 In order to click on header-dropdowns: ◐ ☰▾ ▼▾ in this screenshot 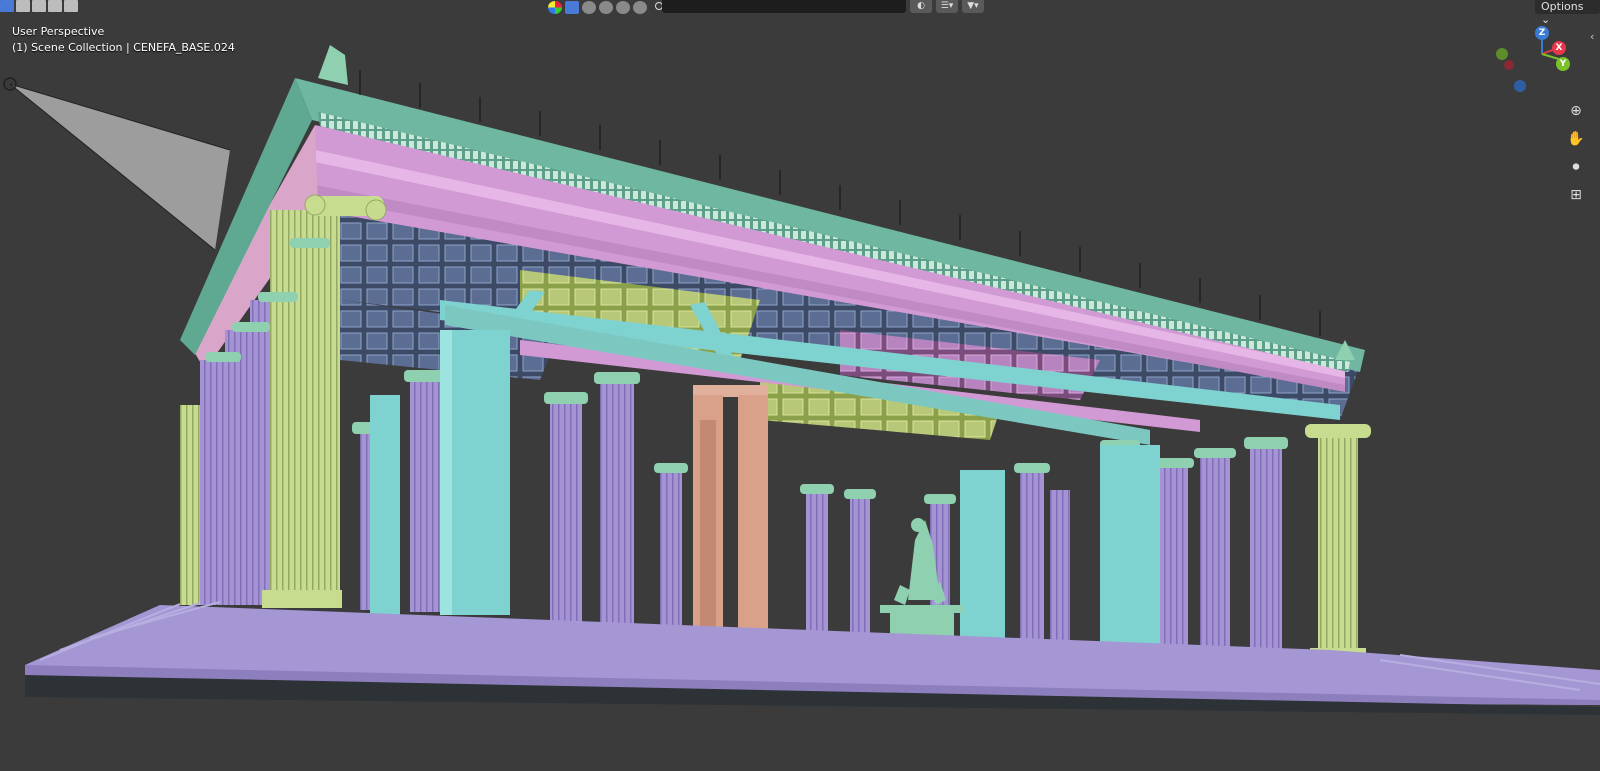, I will do `click(947, 6)`.